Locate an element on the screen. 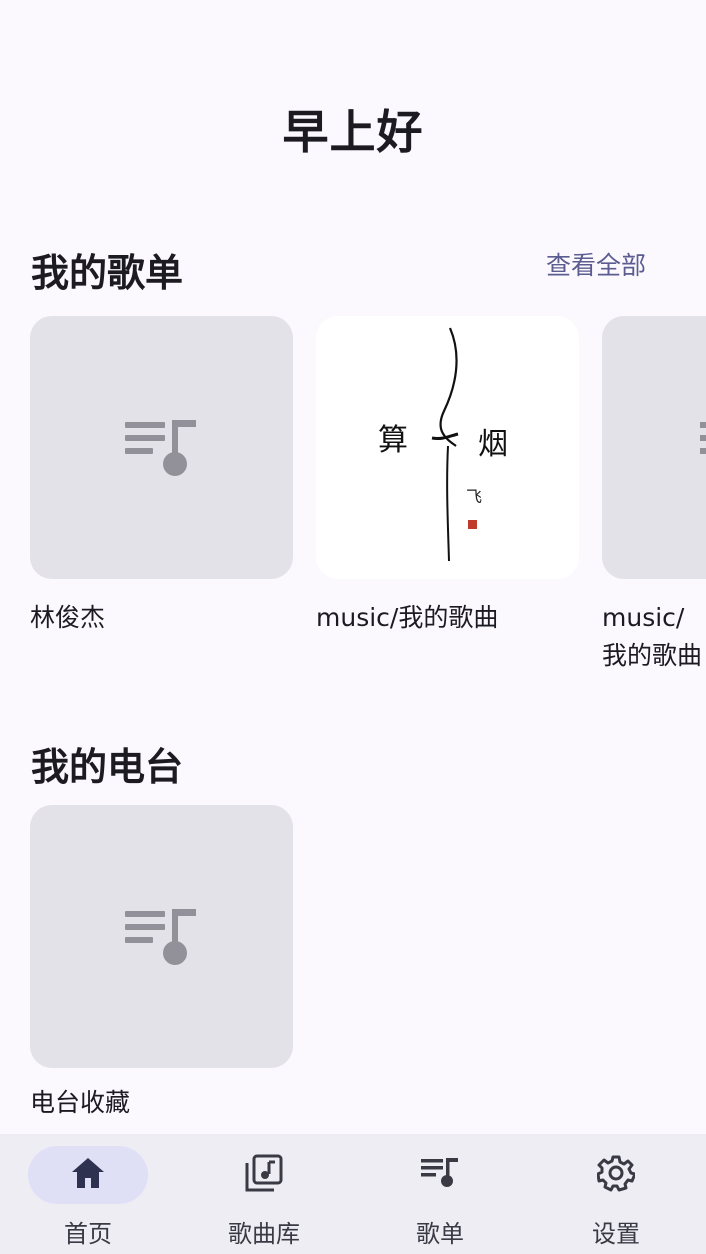 This screenshot has width=706, height=1254. bottom-navigation-bar: 首页 歌曲库 歌单 设置 is located at coordinates (353, 1194).